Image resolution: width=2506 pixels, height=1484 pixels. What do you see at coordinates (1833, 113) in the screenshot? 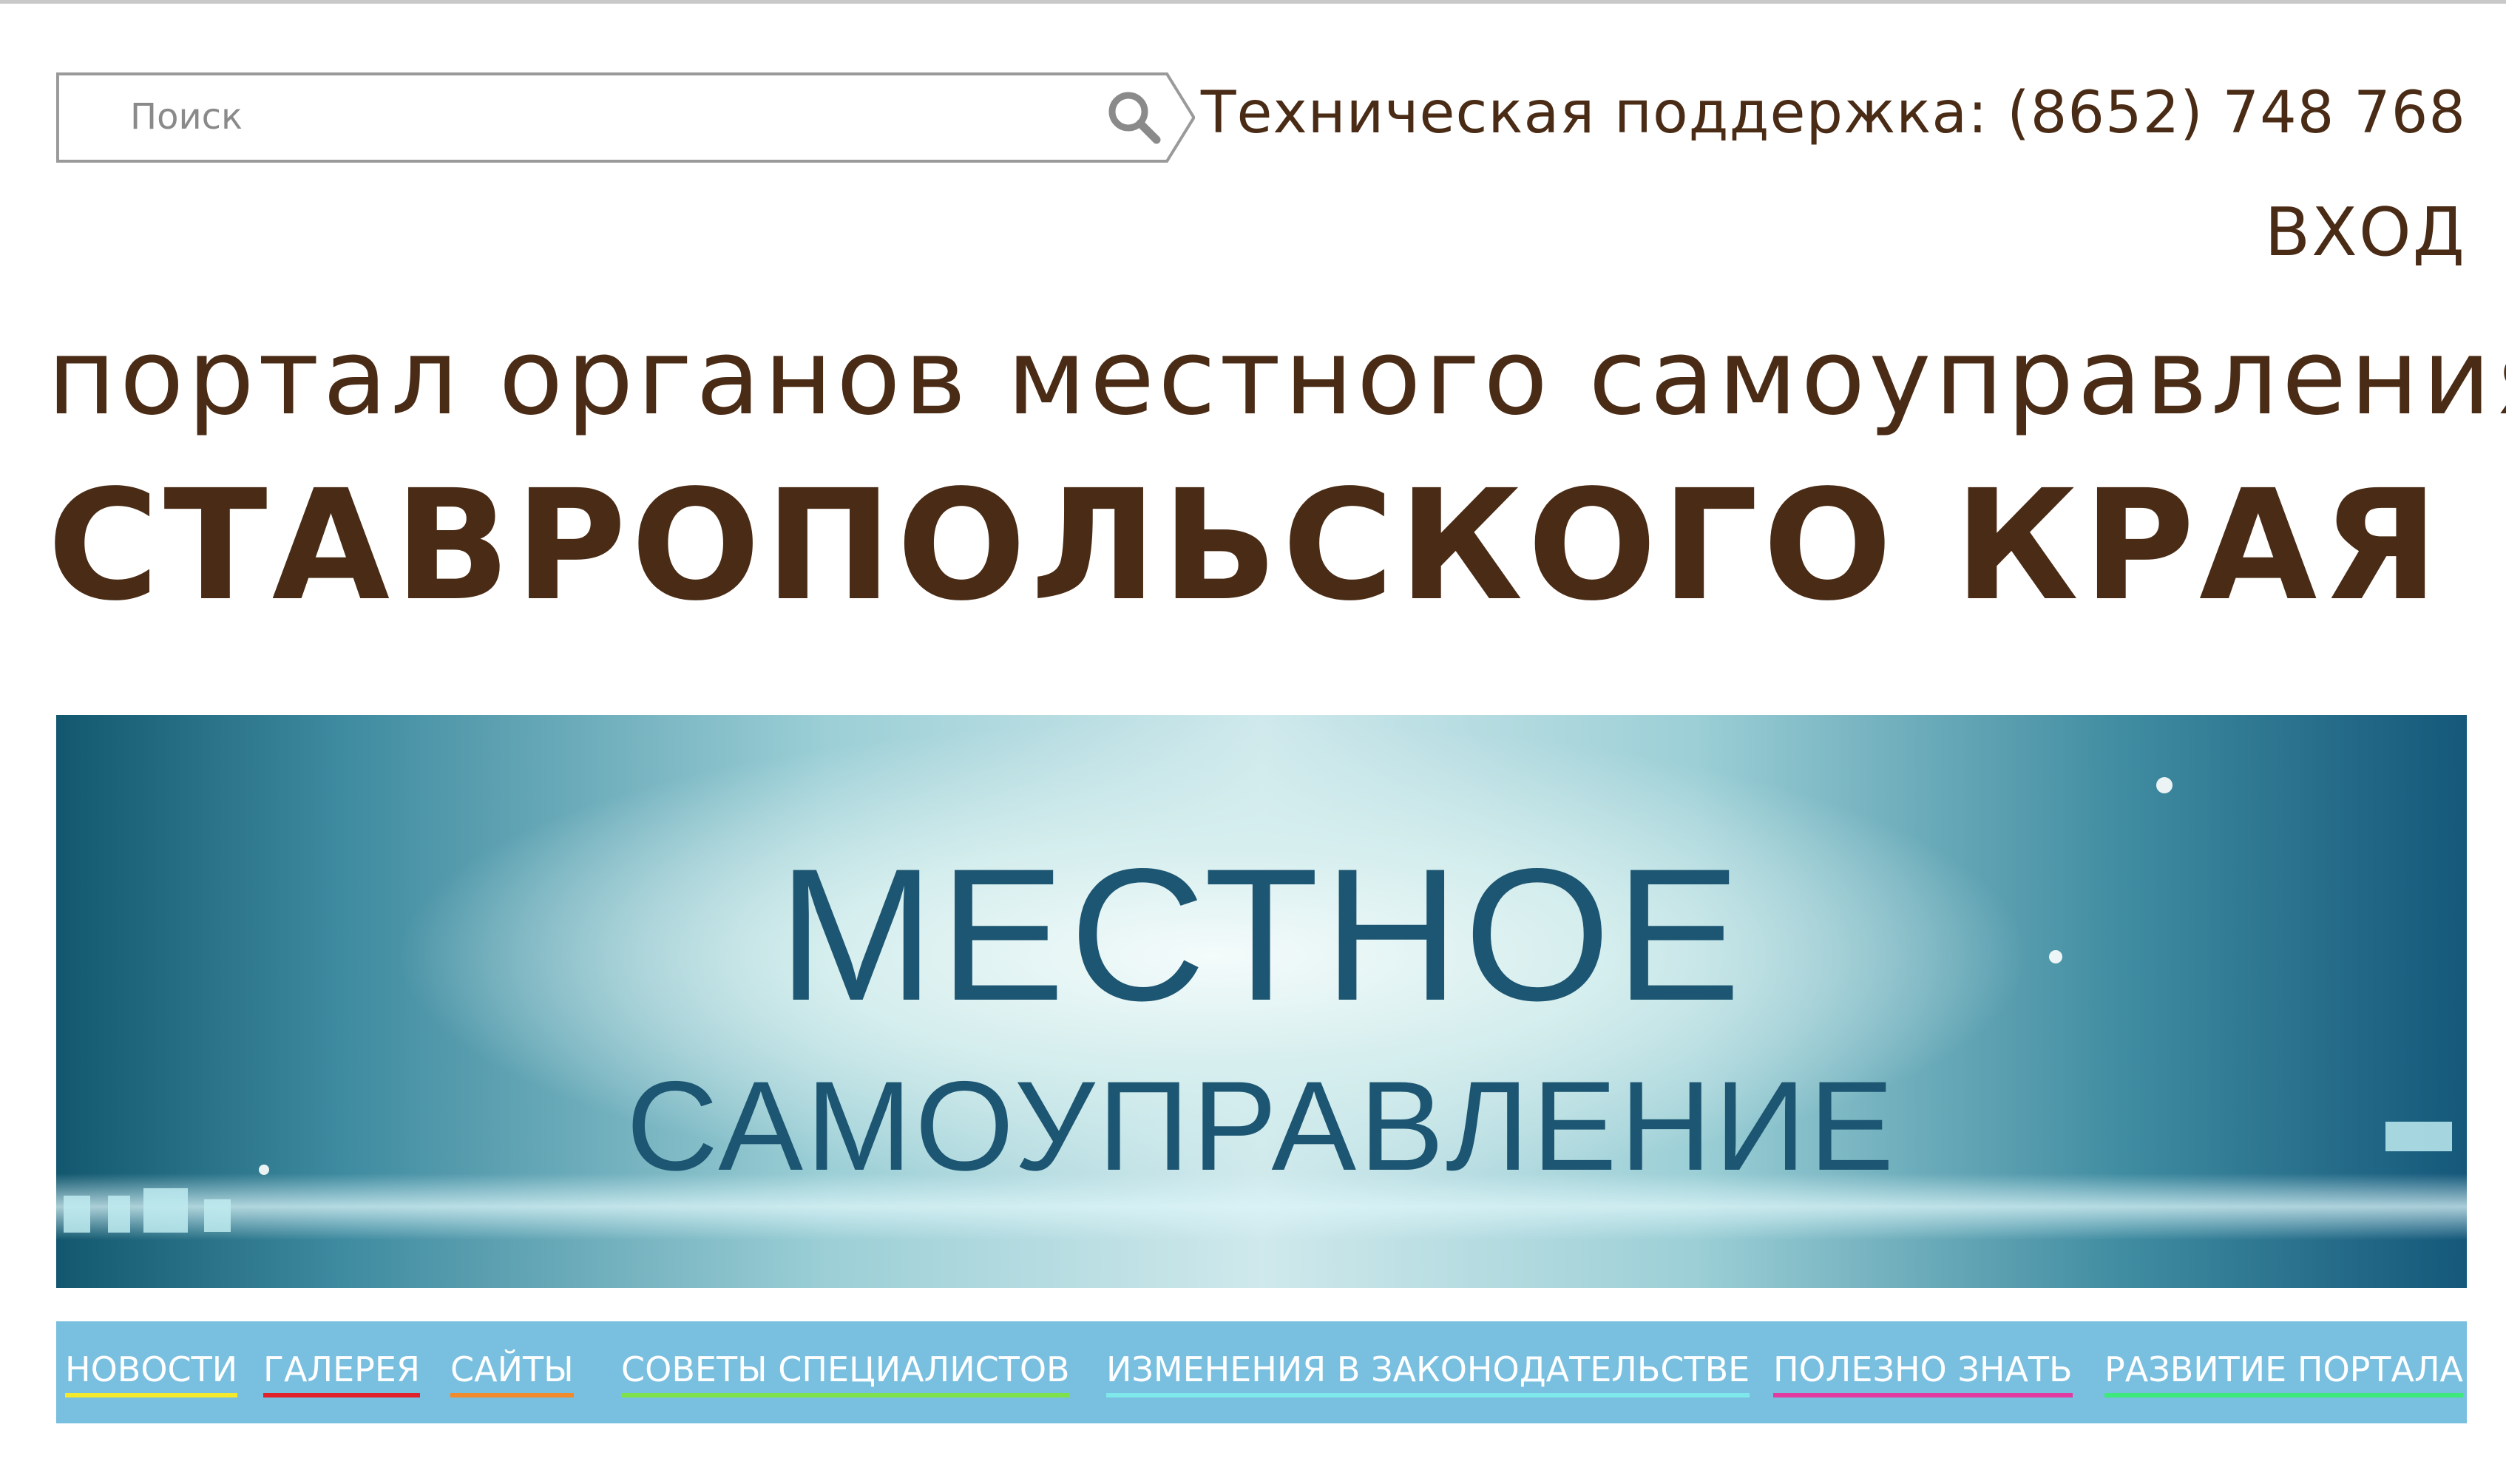
I see `support-phone: Техническая поддержка: (8652) 748 768` at bounding box center [1833, 113].